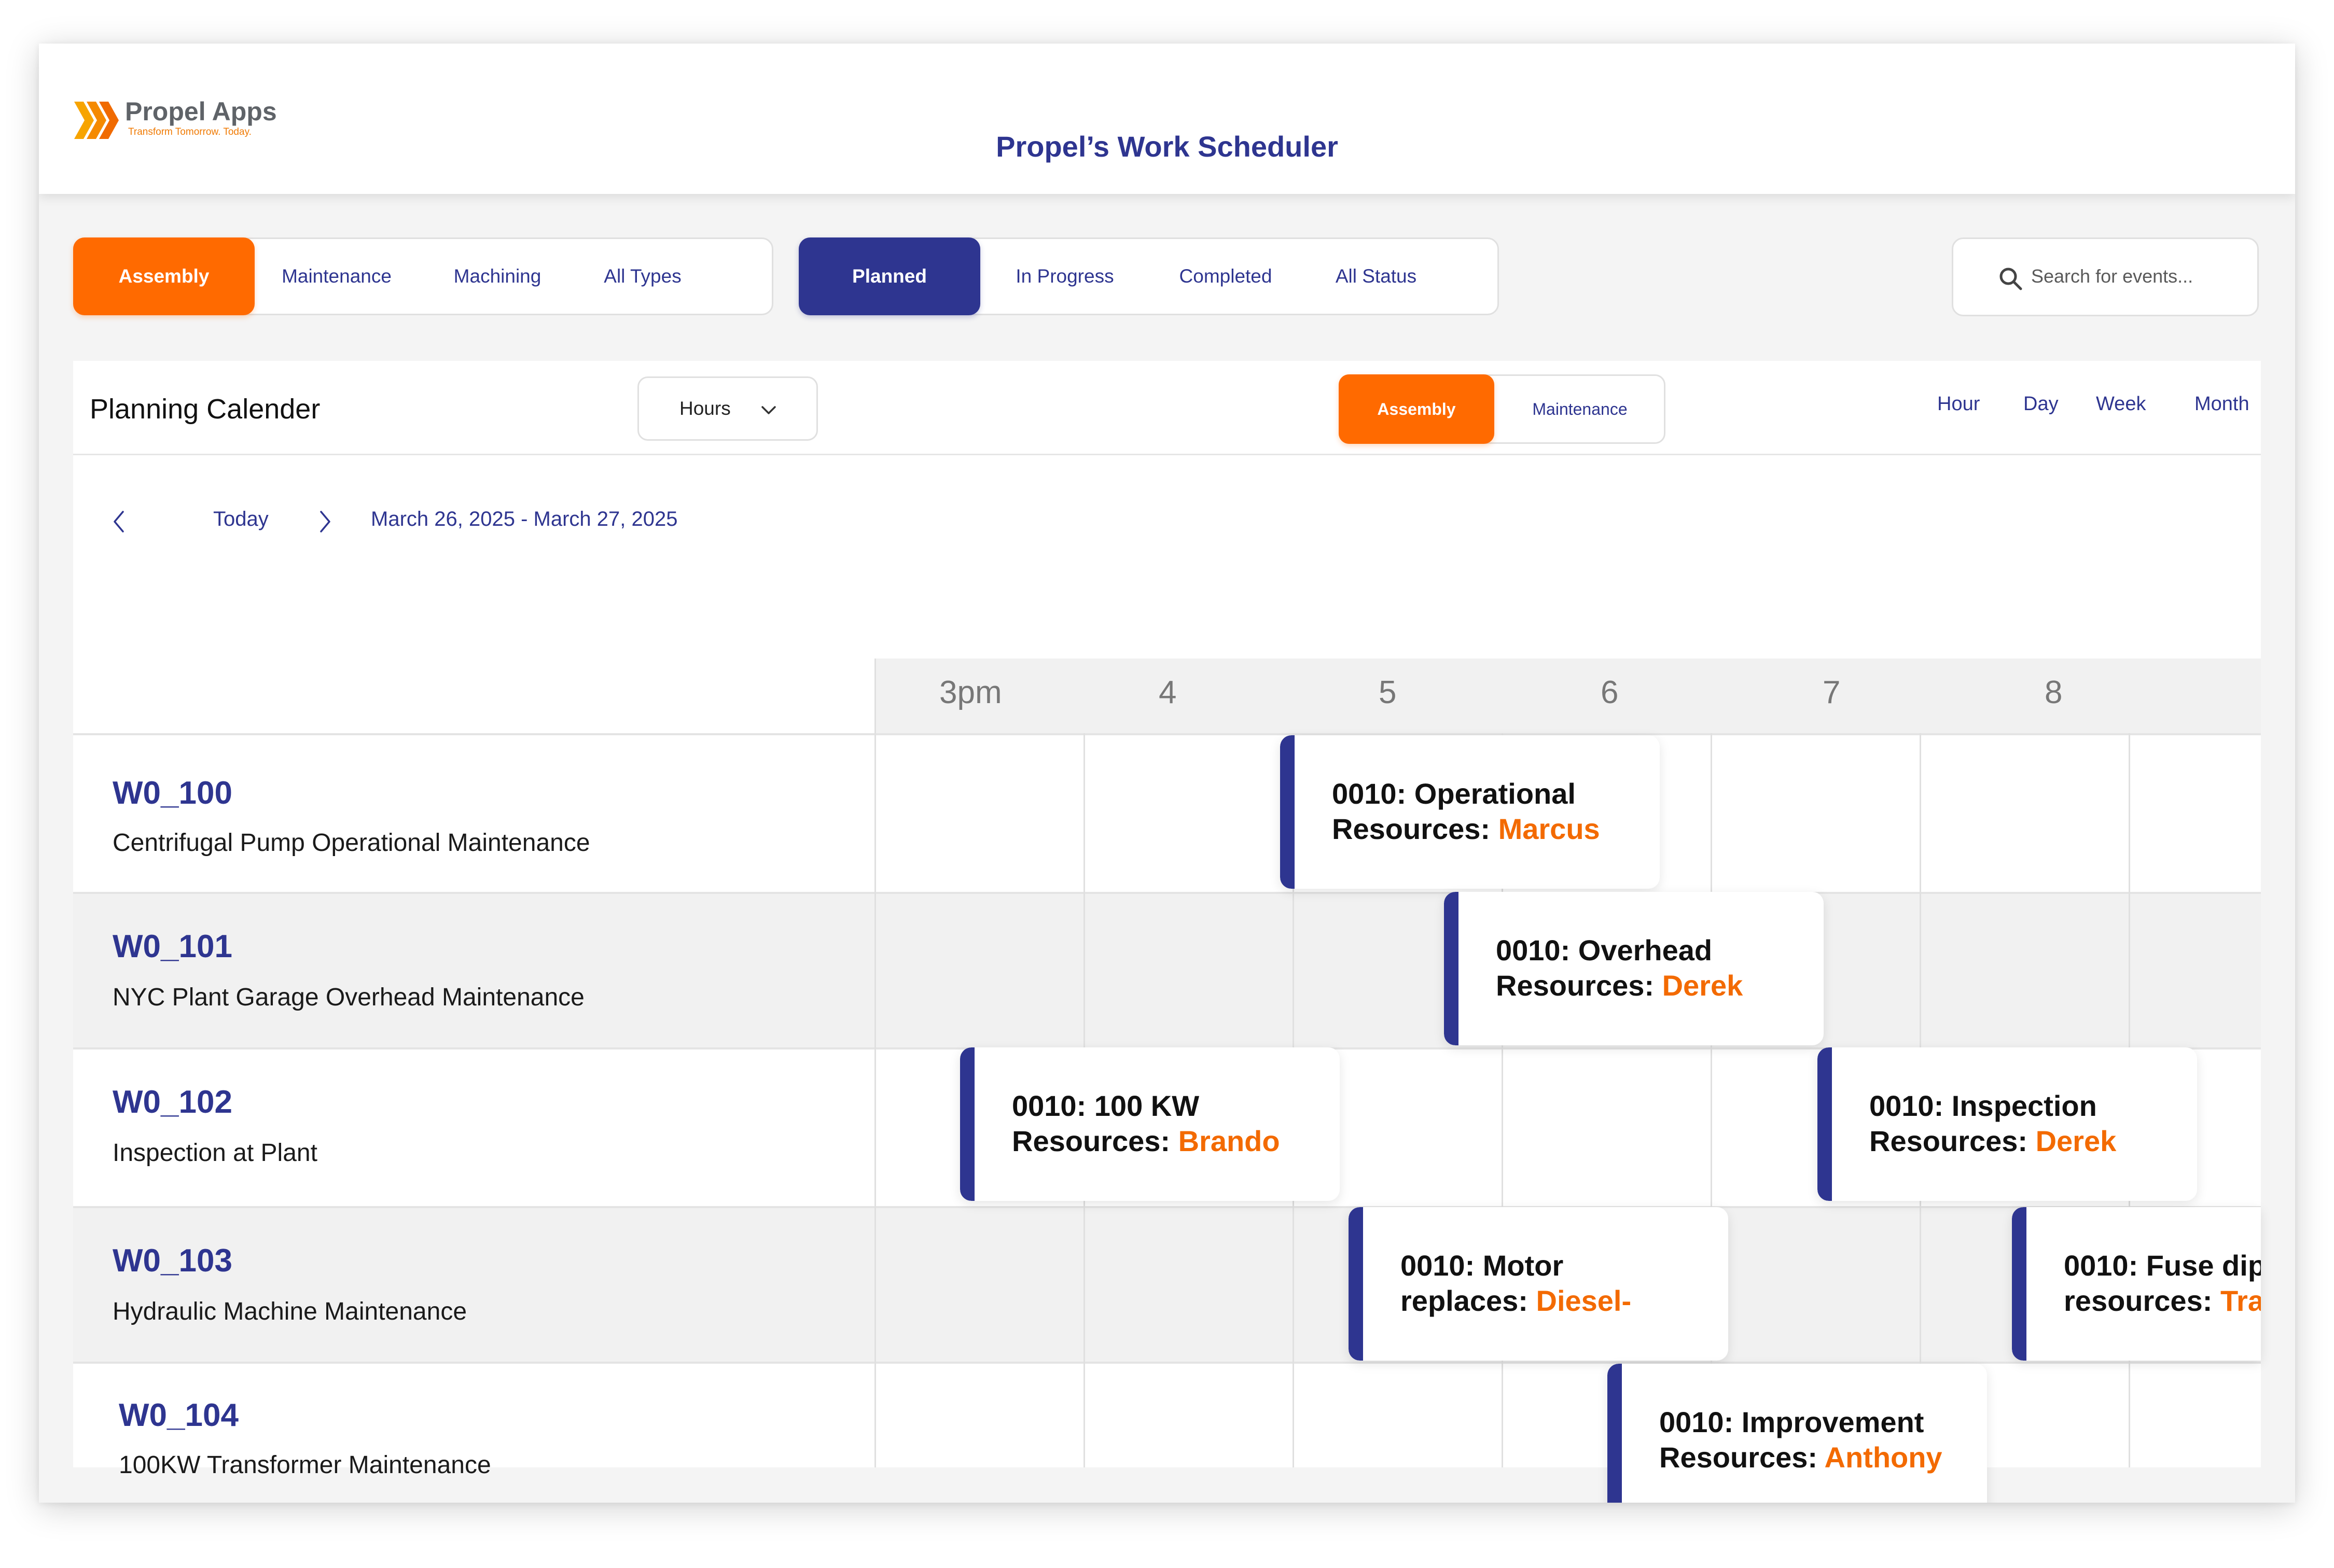 Image resolution: width=2334 pixels, height=1568 pixels. Describe the element at coordinates (970, 692) in the screenshot. I see `hour-label: 3pm` at that location.